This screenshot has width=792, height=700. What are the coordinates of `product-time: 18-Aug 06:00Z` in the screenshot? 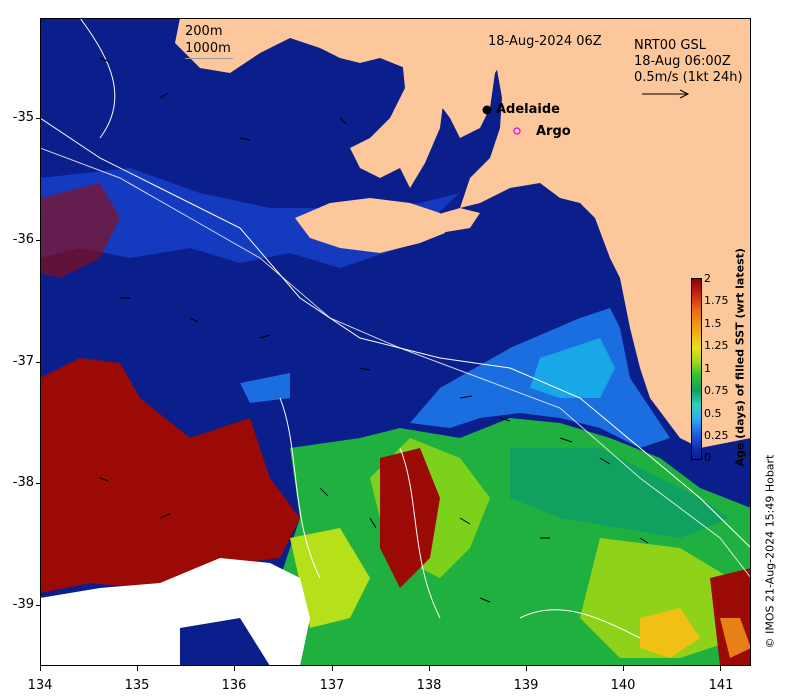 It's located at (682, 61).